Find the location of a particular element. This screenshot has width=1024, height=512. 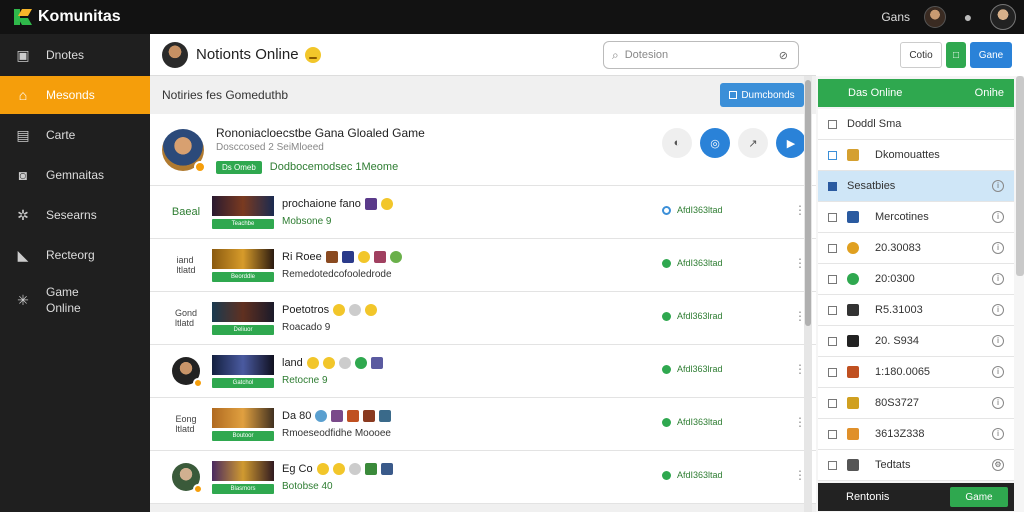

featured-actions: ◐ ◎ ↗ ▶ is located at coordinates (734, 143).